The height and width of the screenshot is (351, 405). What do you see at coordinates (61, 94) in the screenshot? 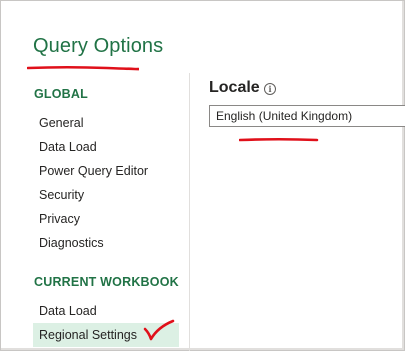
I see `section-header-global: GLOBAL` at bounding box center [61, 94].